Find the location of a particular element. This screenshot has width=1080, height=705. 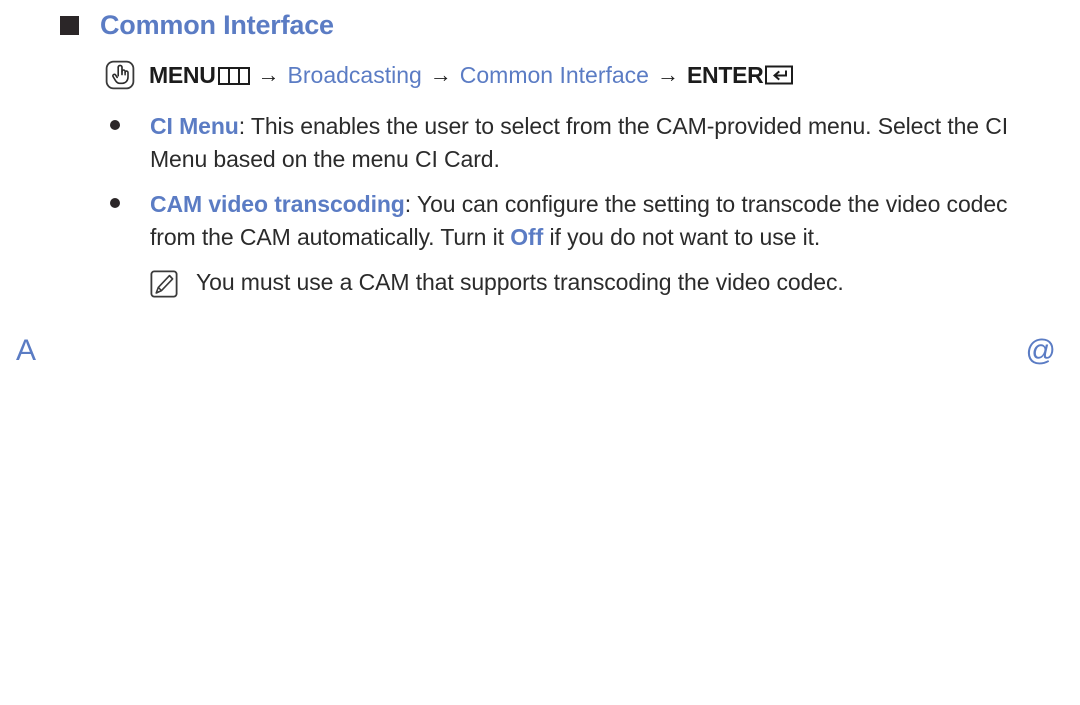

enter-button-label: ENTER is located at coordinates (725, 74).